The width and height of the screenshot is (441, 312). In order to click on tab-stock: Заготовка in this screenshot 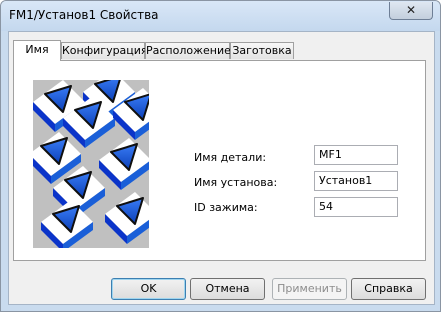, I will do `click(262, 50)`.